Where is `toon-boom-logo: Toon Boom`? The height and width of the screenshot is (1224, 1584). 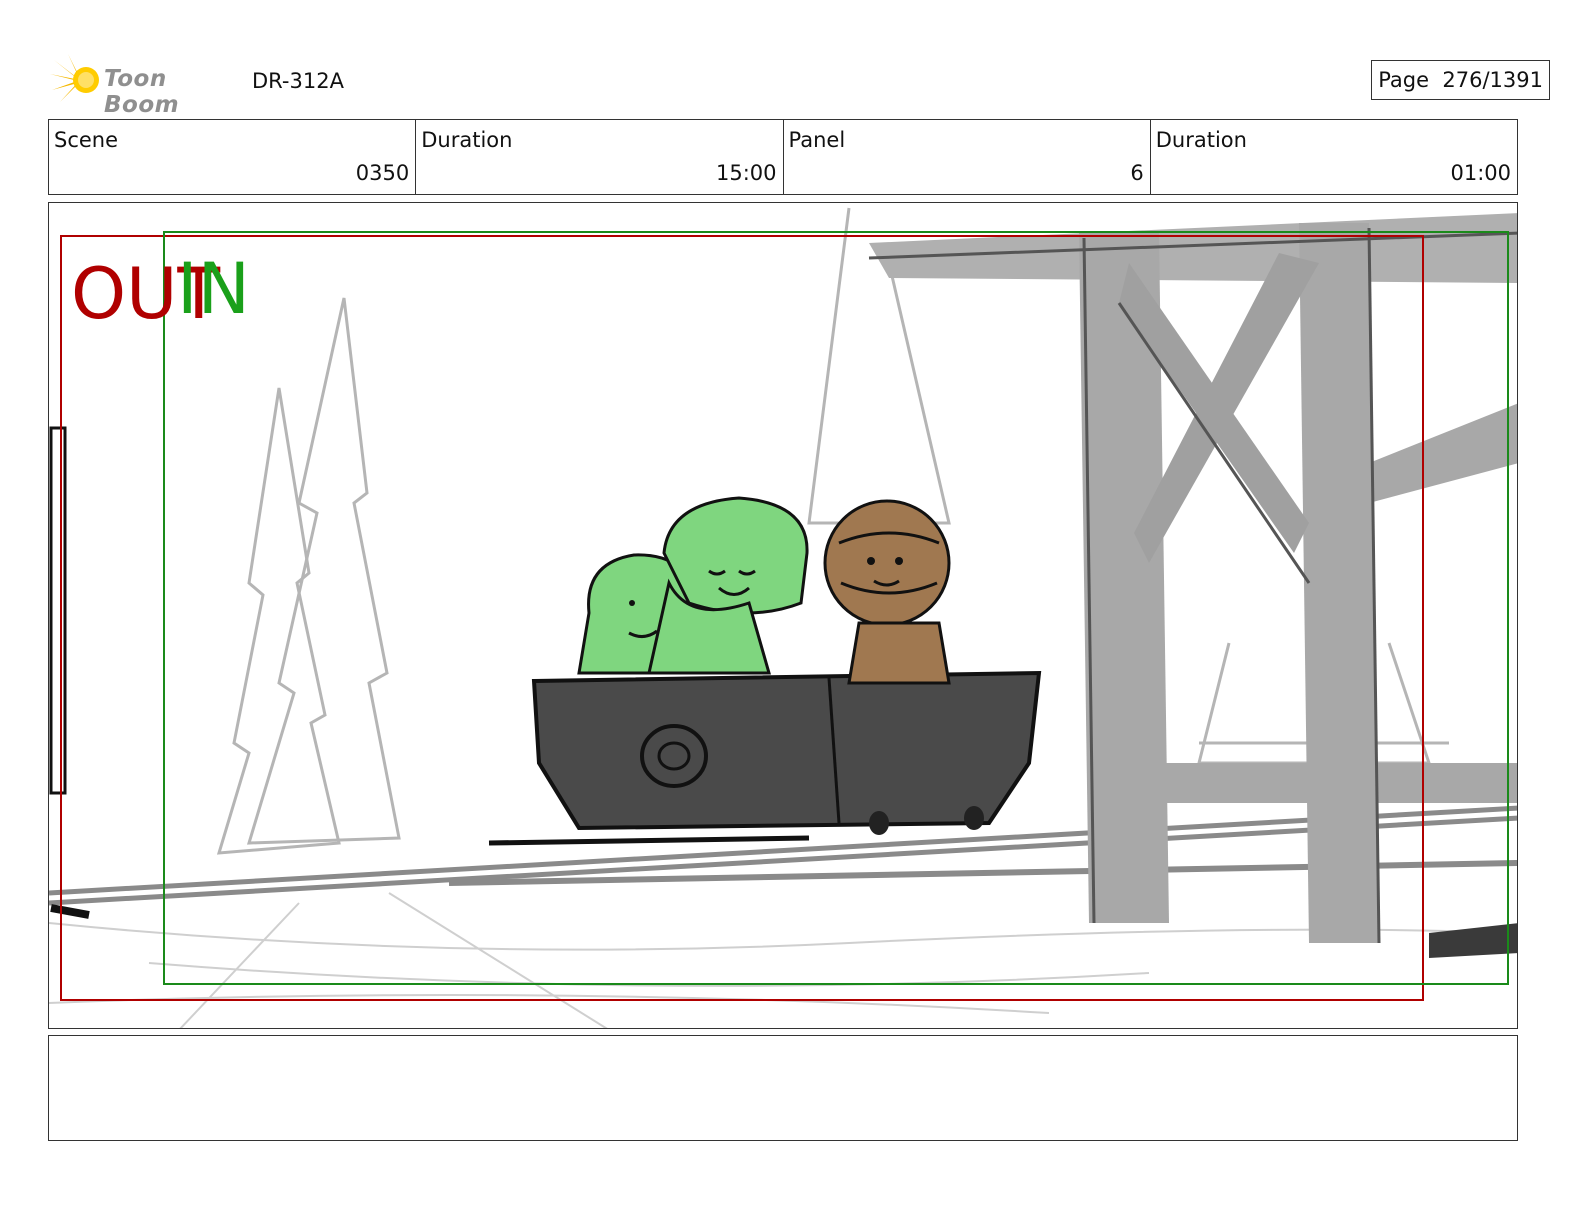
toon-boom-logo: Toon Boom is located at coordinates (145, 86).